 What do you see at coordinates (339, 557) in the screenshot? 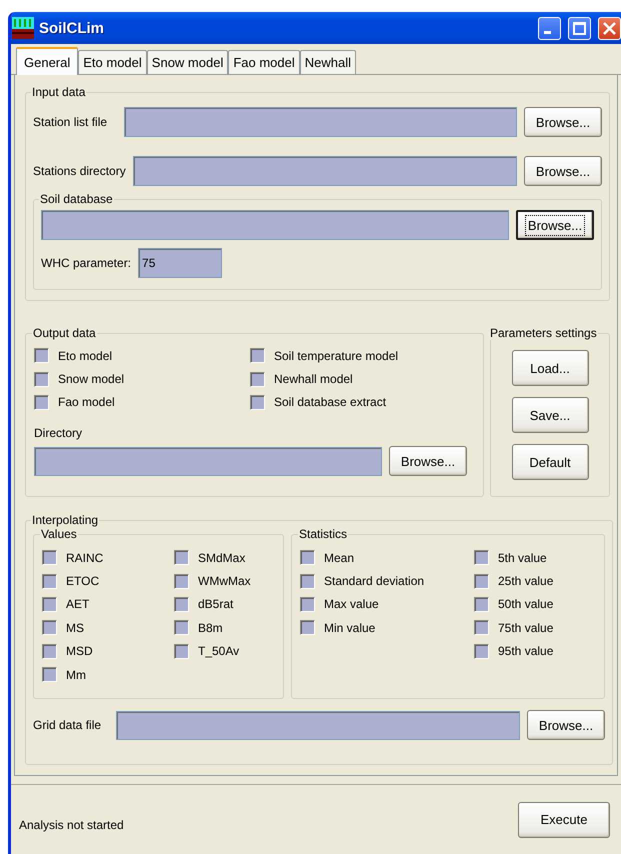
I see `checkbox-label: Mean` at bounding box center [339, 557].